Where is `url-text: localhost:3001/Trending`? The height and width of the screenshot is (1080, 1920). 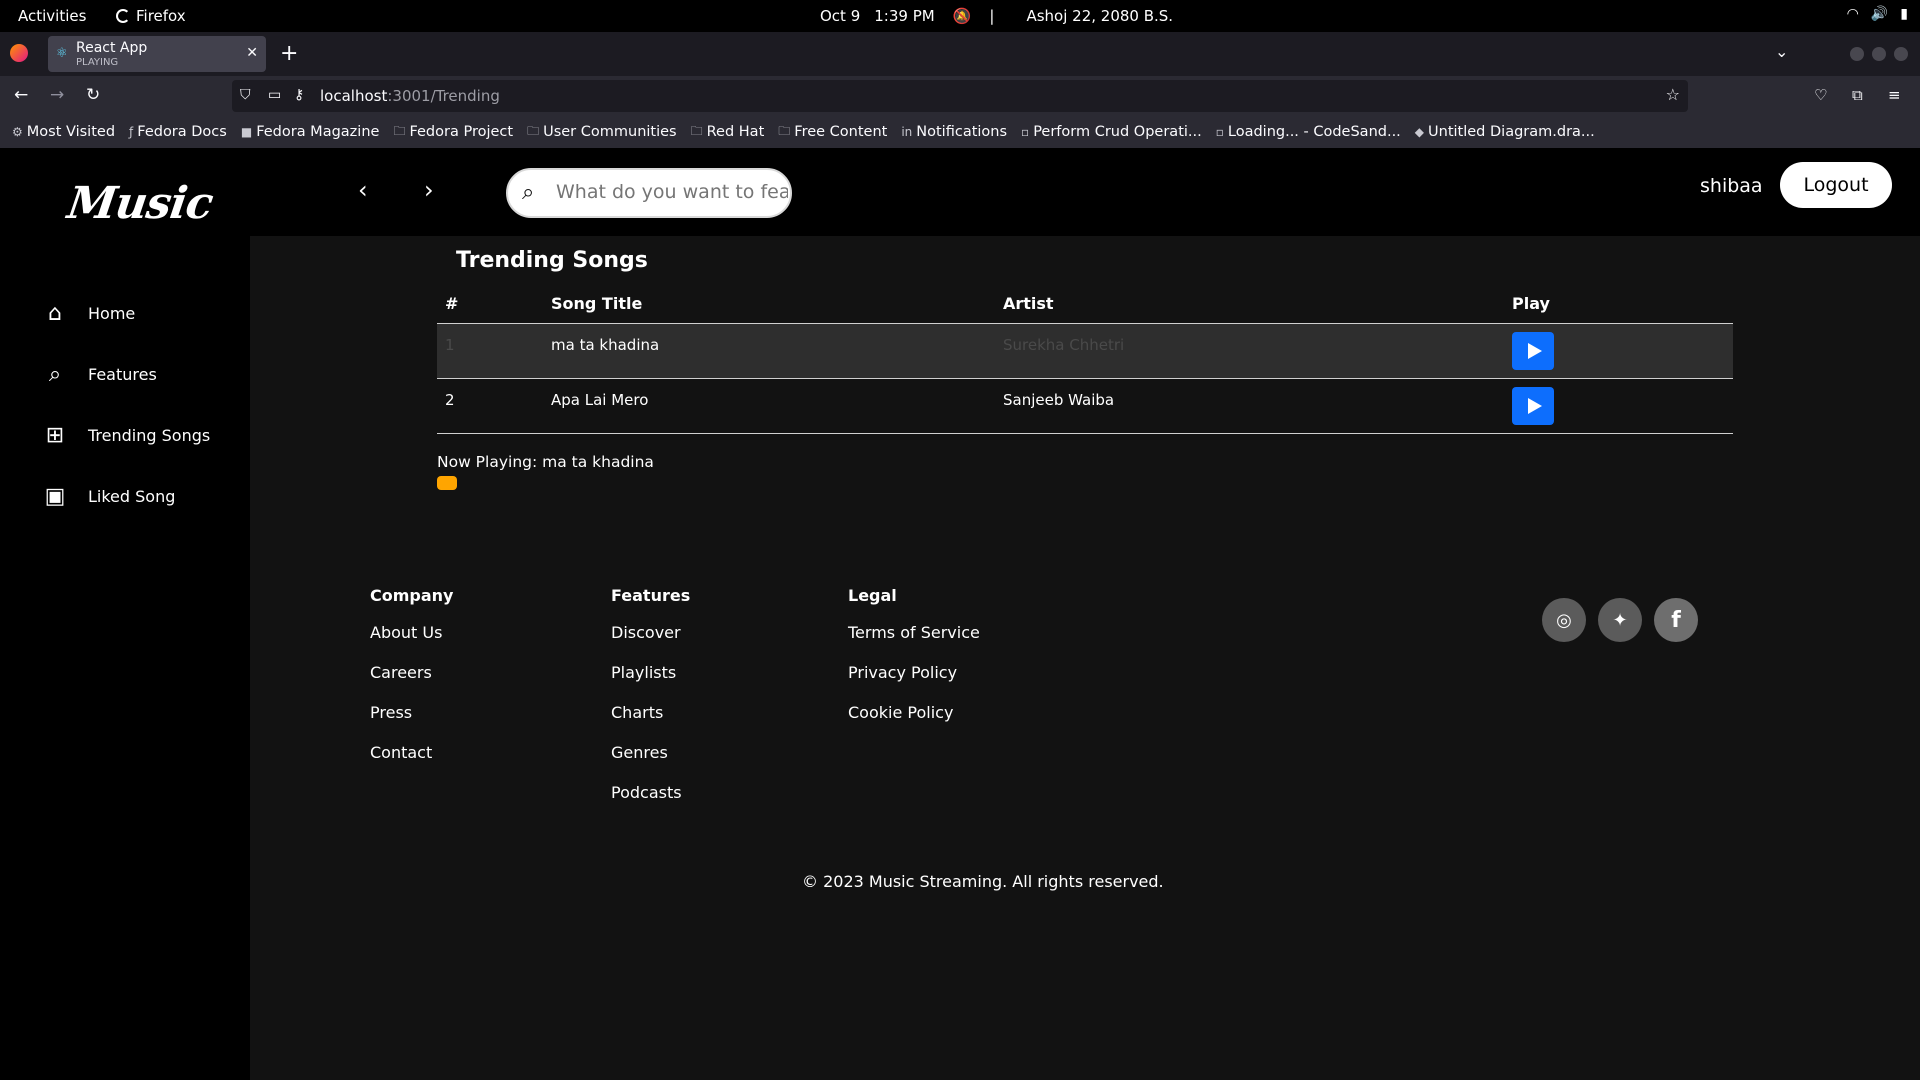
url-text: localhost:3001/Trending is located at coordinates (410, 96).